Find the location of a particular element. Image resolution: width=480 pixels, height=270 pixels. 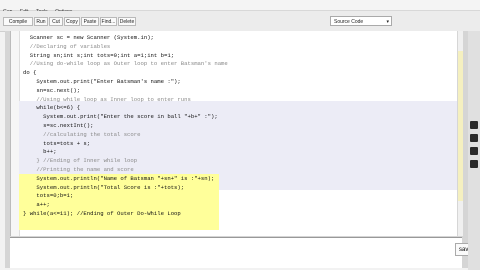

settings-icon is located at coordinates (474, 164).